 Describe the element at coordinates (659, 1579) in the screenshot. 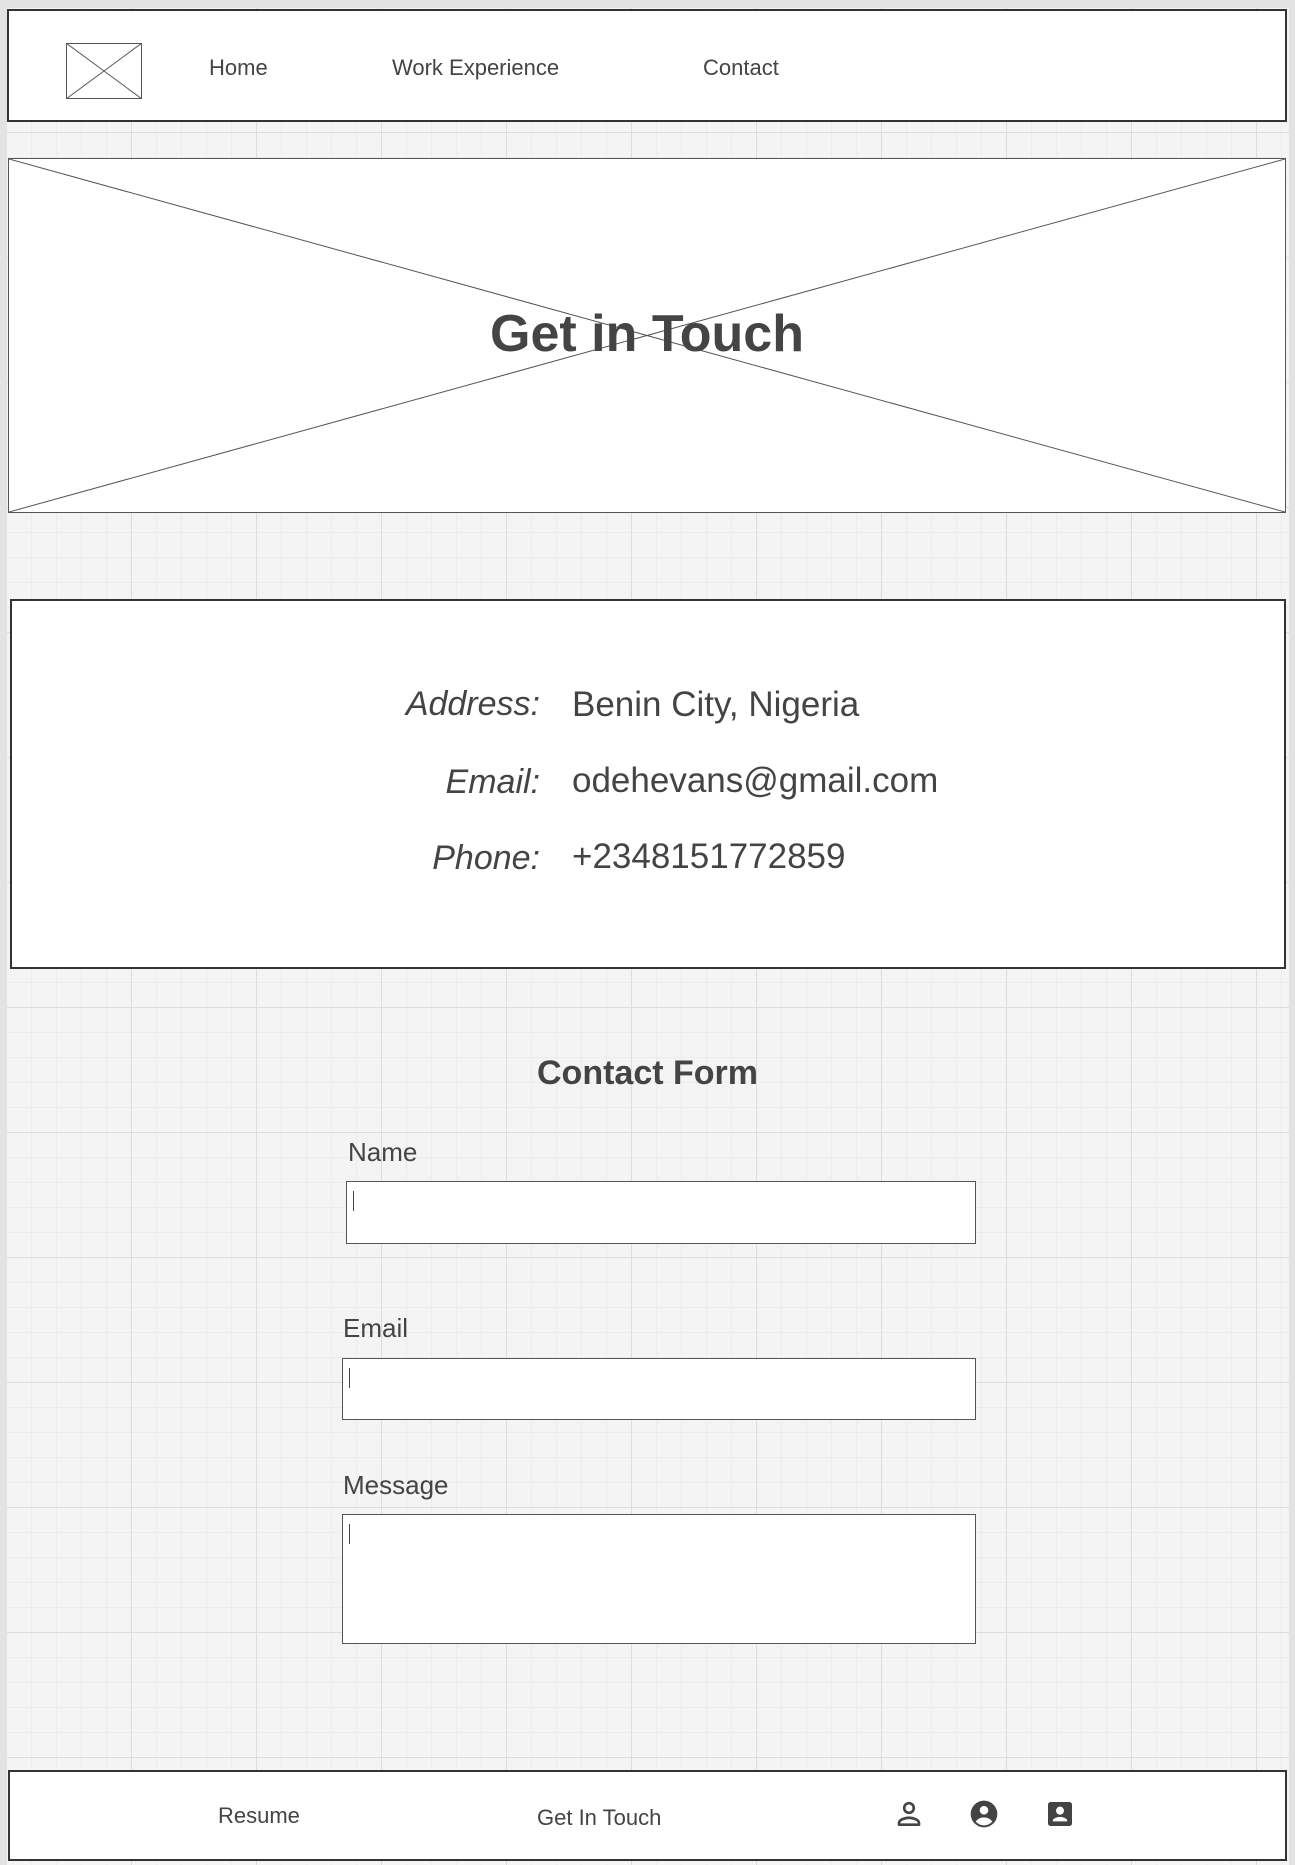

I see `message-textarea` at that location.